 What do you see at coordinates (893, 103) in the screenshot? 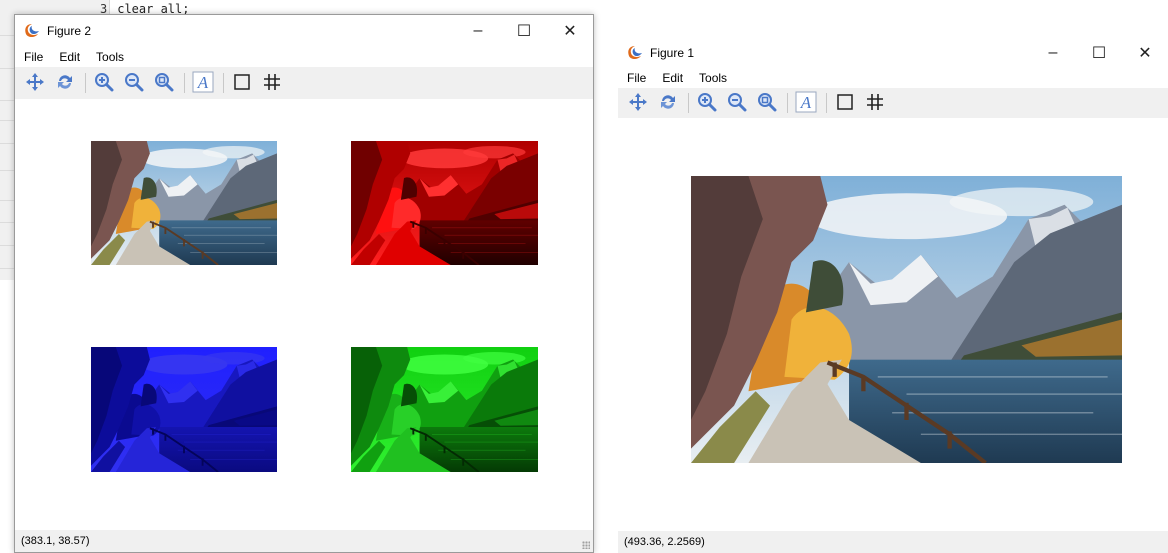
I see `figure1-toolbar: A` at bounding box center [893, 103].